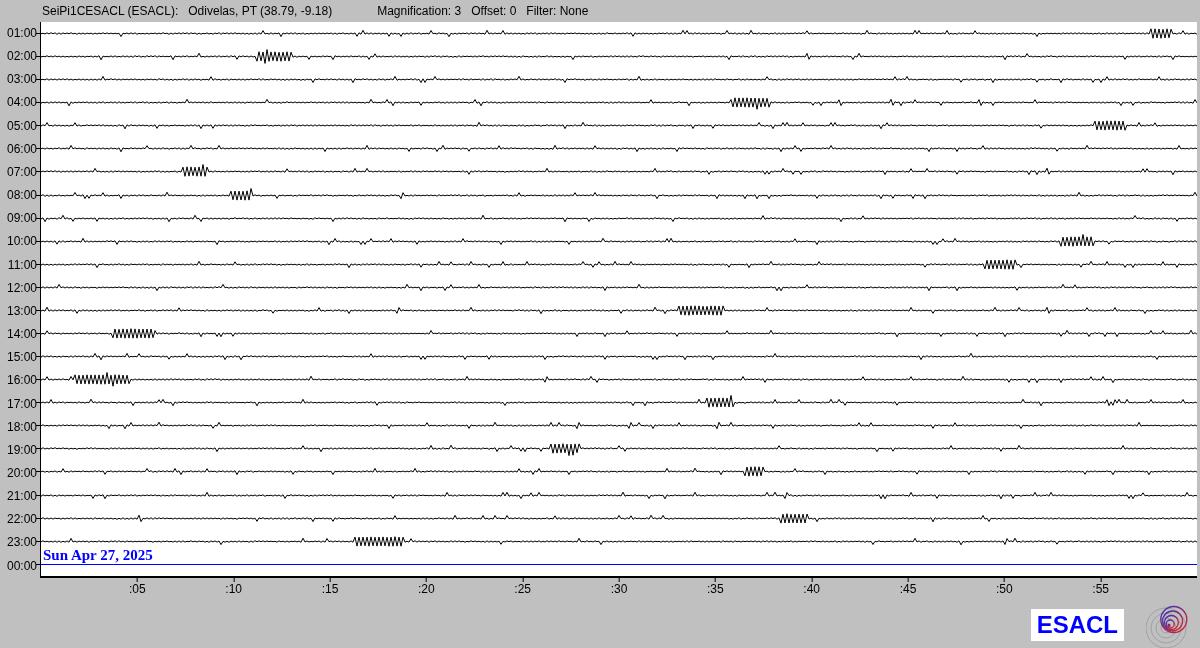 The image size is (1200, 648). Describe the element at coordinates (1100, 589) in the screenshot. I see `minute-tick-label: :55` at that location.